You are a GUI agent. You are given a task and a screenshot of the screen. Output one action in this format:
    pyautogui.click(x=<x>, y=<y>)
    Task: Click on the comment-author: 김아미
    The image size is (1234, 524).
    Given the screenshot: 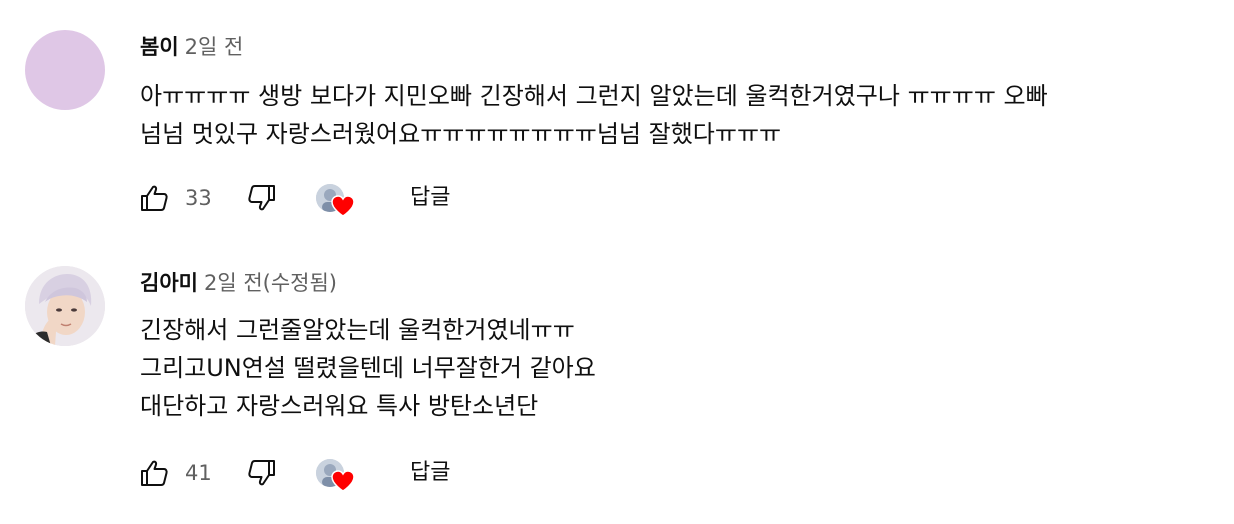 What is the action you would take?
    pyautogui.click(x=169, y=283)
    